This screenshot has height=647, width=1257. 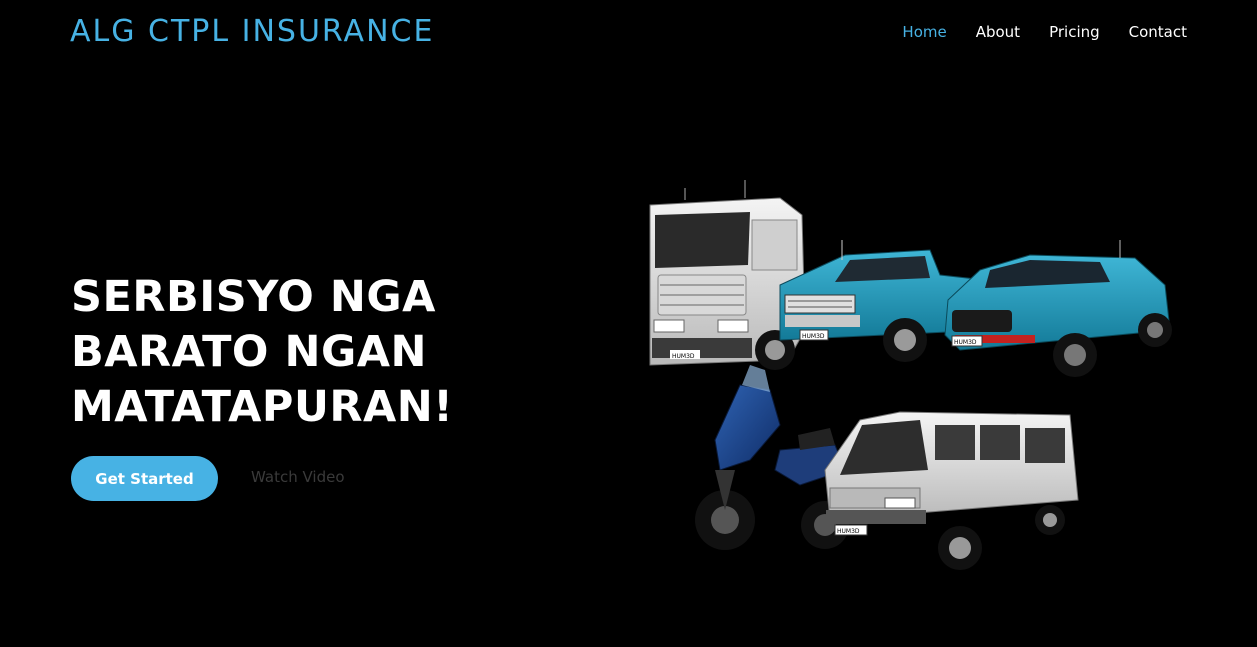 I want to click on hero-headline-line-1: SERBISYO NGA, so click(x=253, y=297).